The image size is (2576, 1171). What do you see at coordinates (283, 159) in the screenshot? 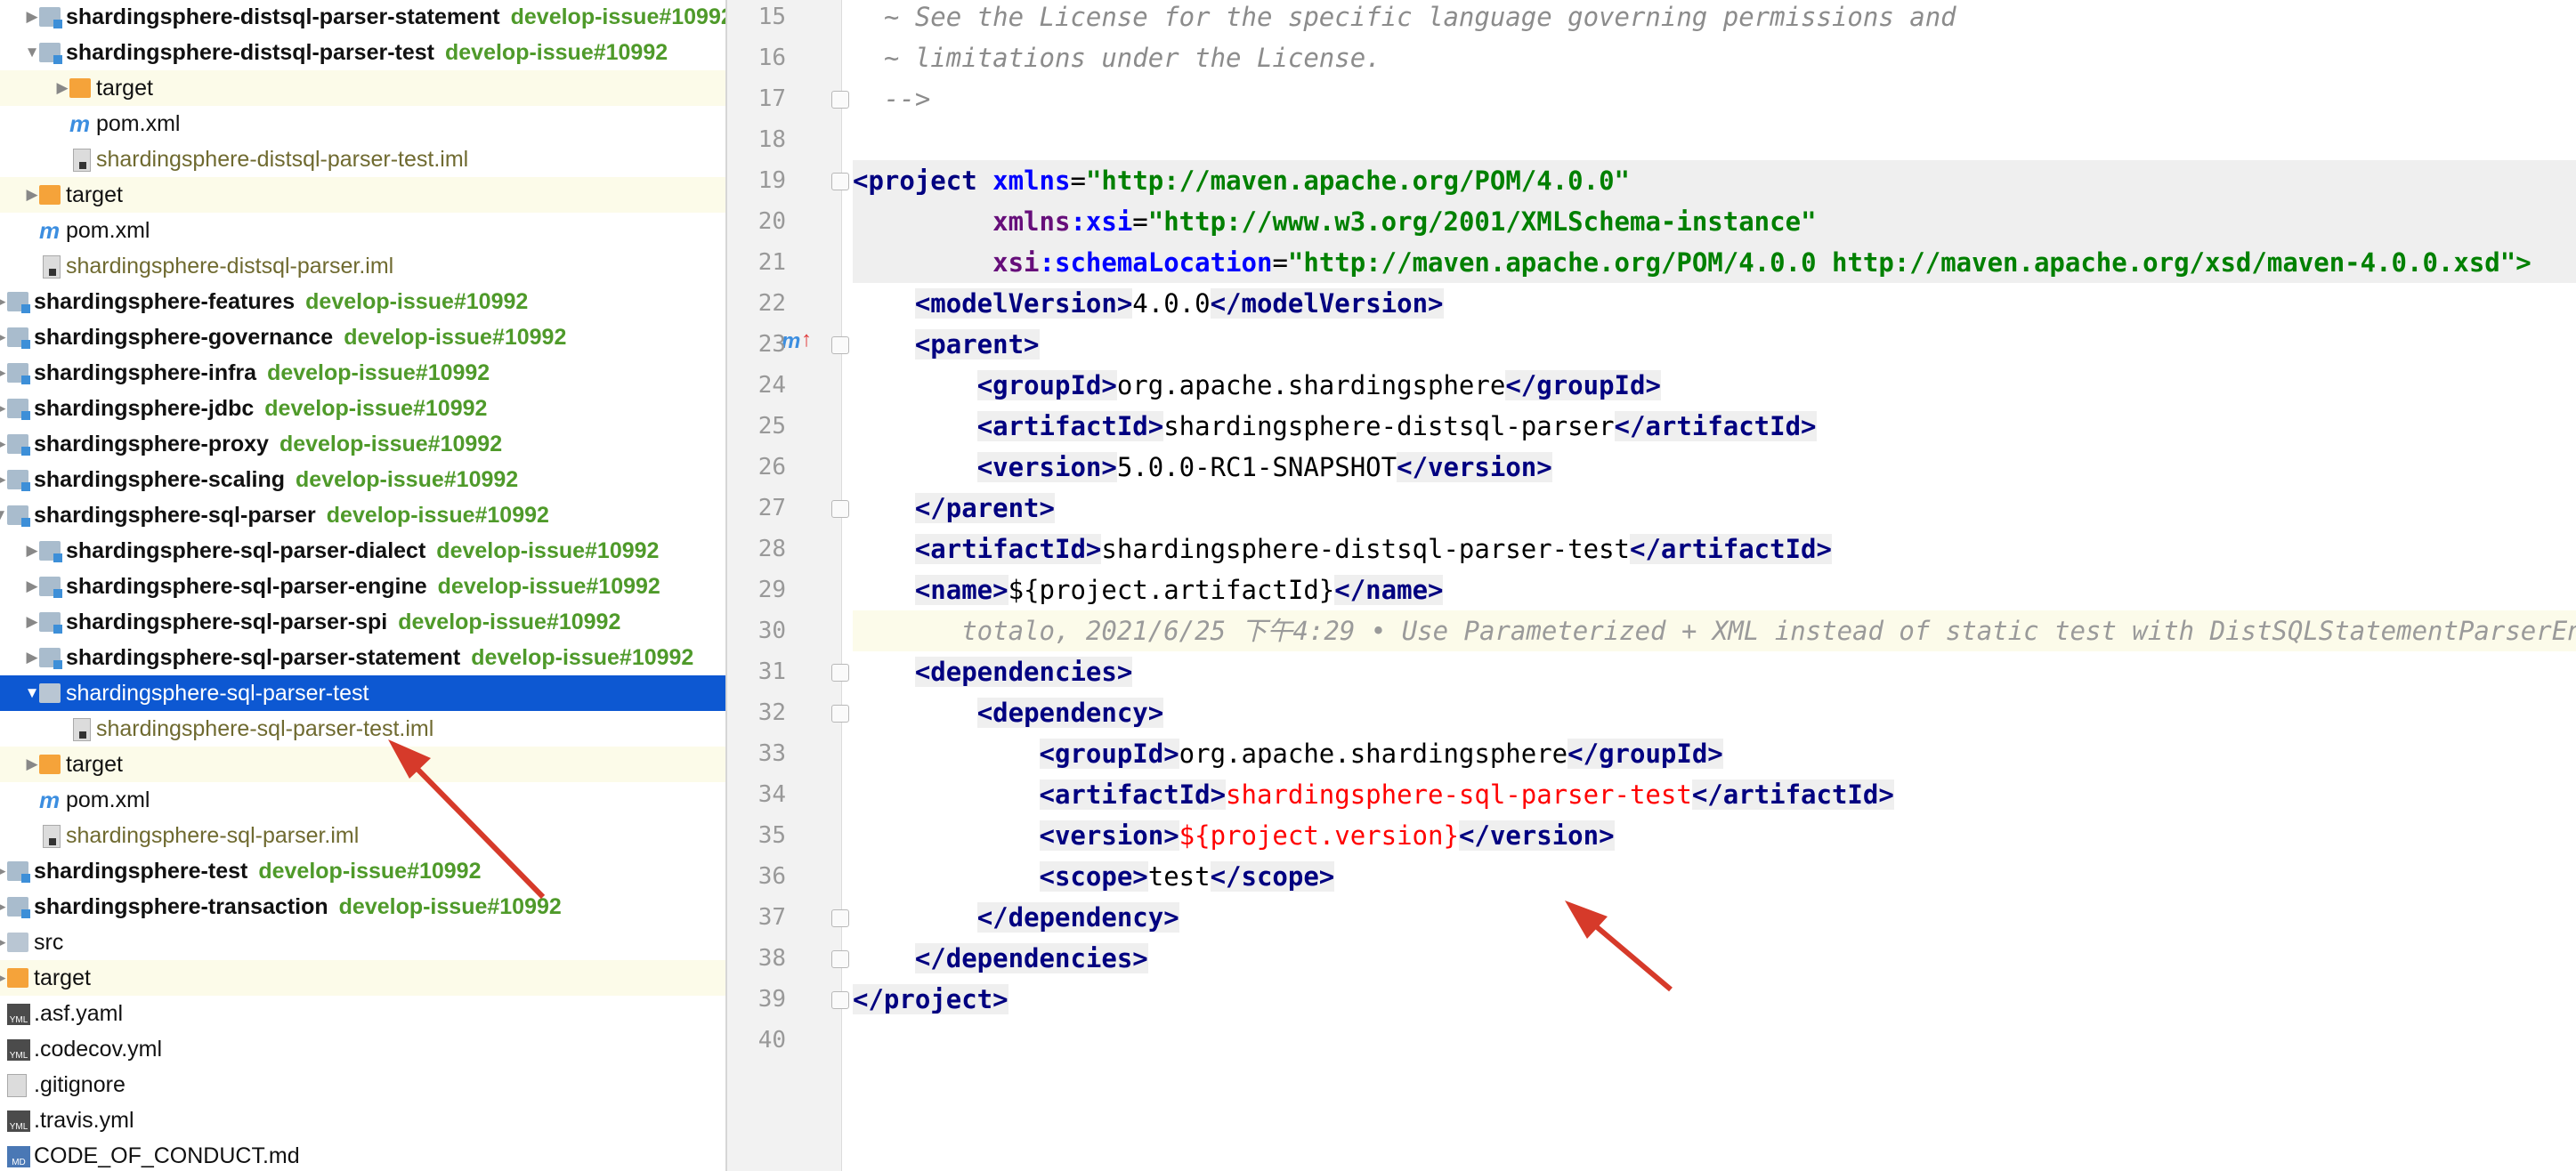
I see `tree-item-name: shardingsphere-distsql-parser-test.iml` at bounding box center [283, 159].